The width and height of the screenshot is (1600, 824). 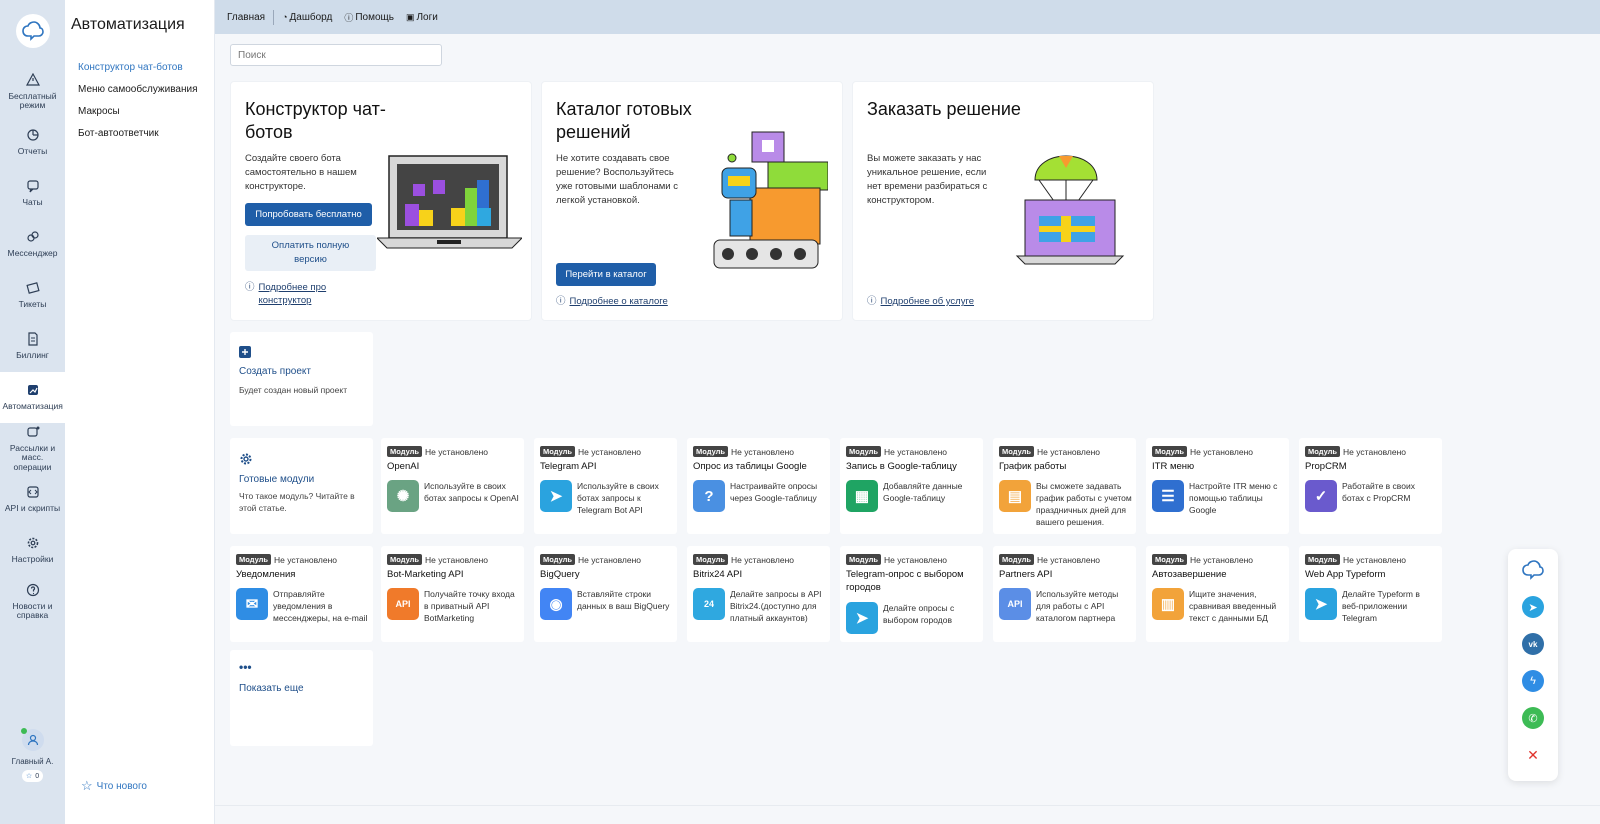 I want to click on widget-logo-button, so click(x=1533, y=570).